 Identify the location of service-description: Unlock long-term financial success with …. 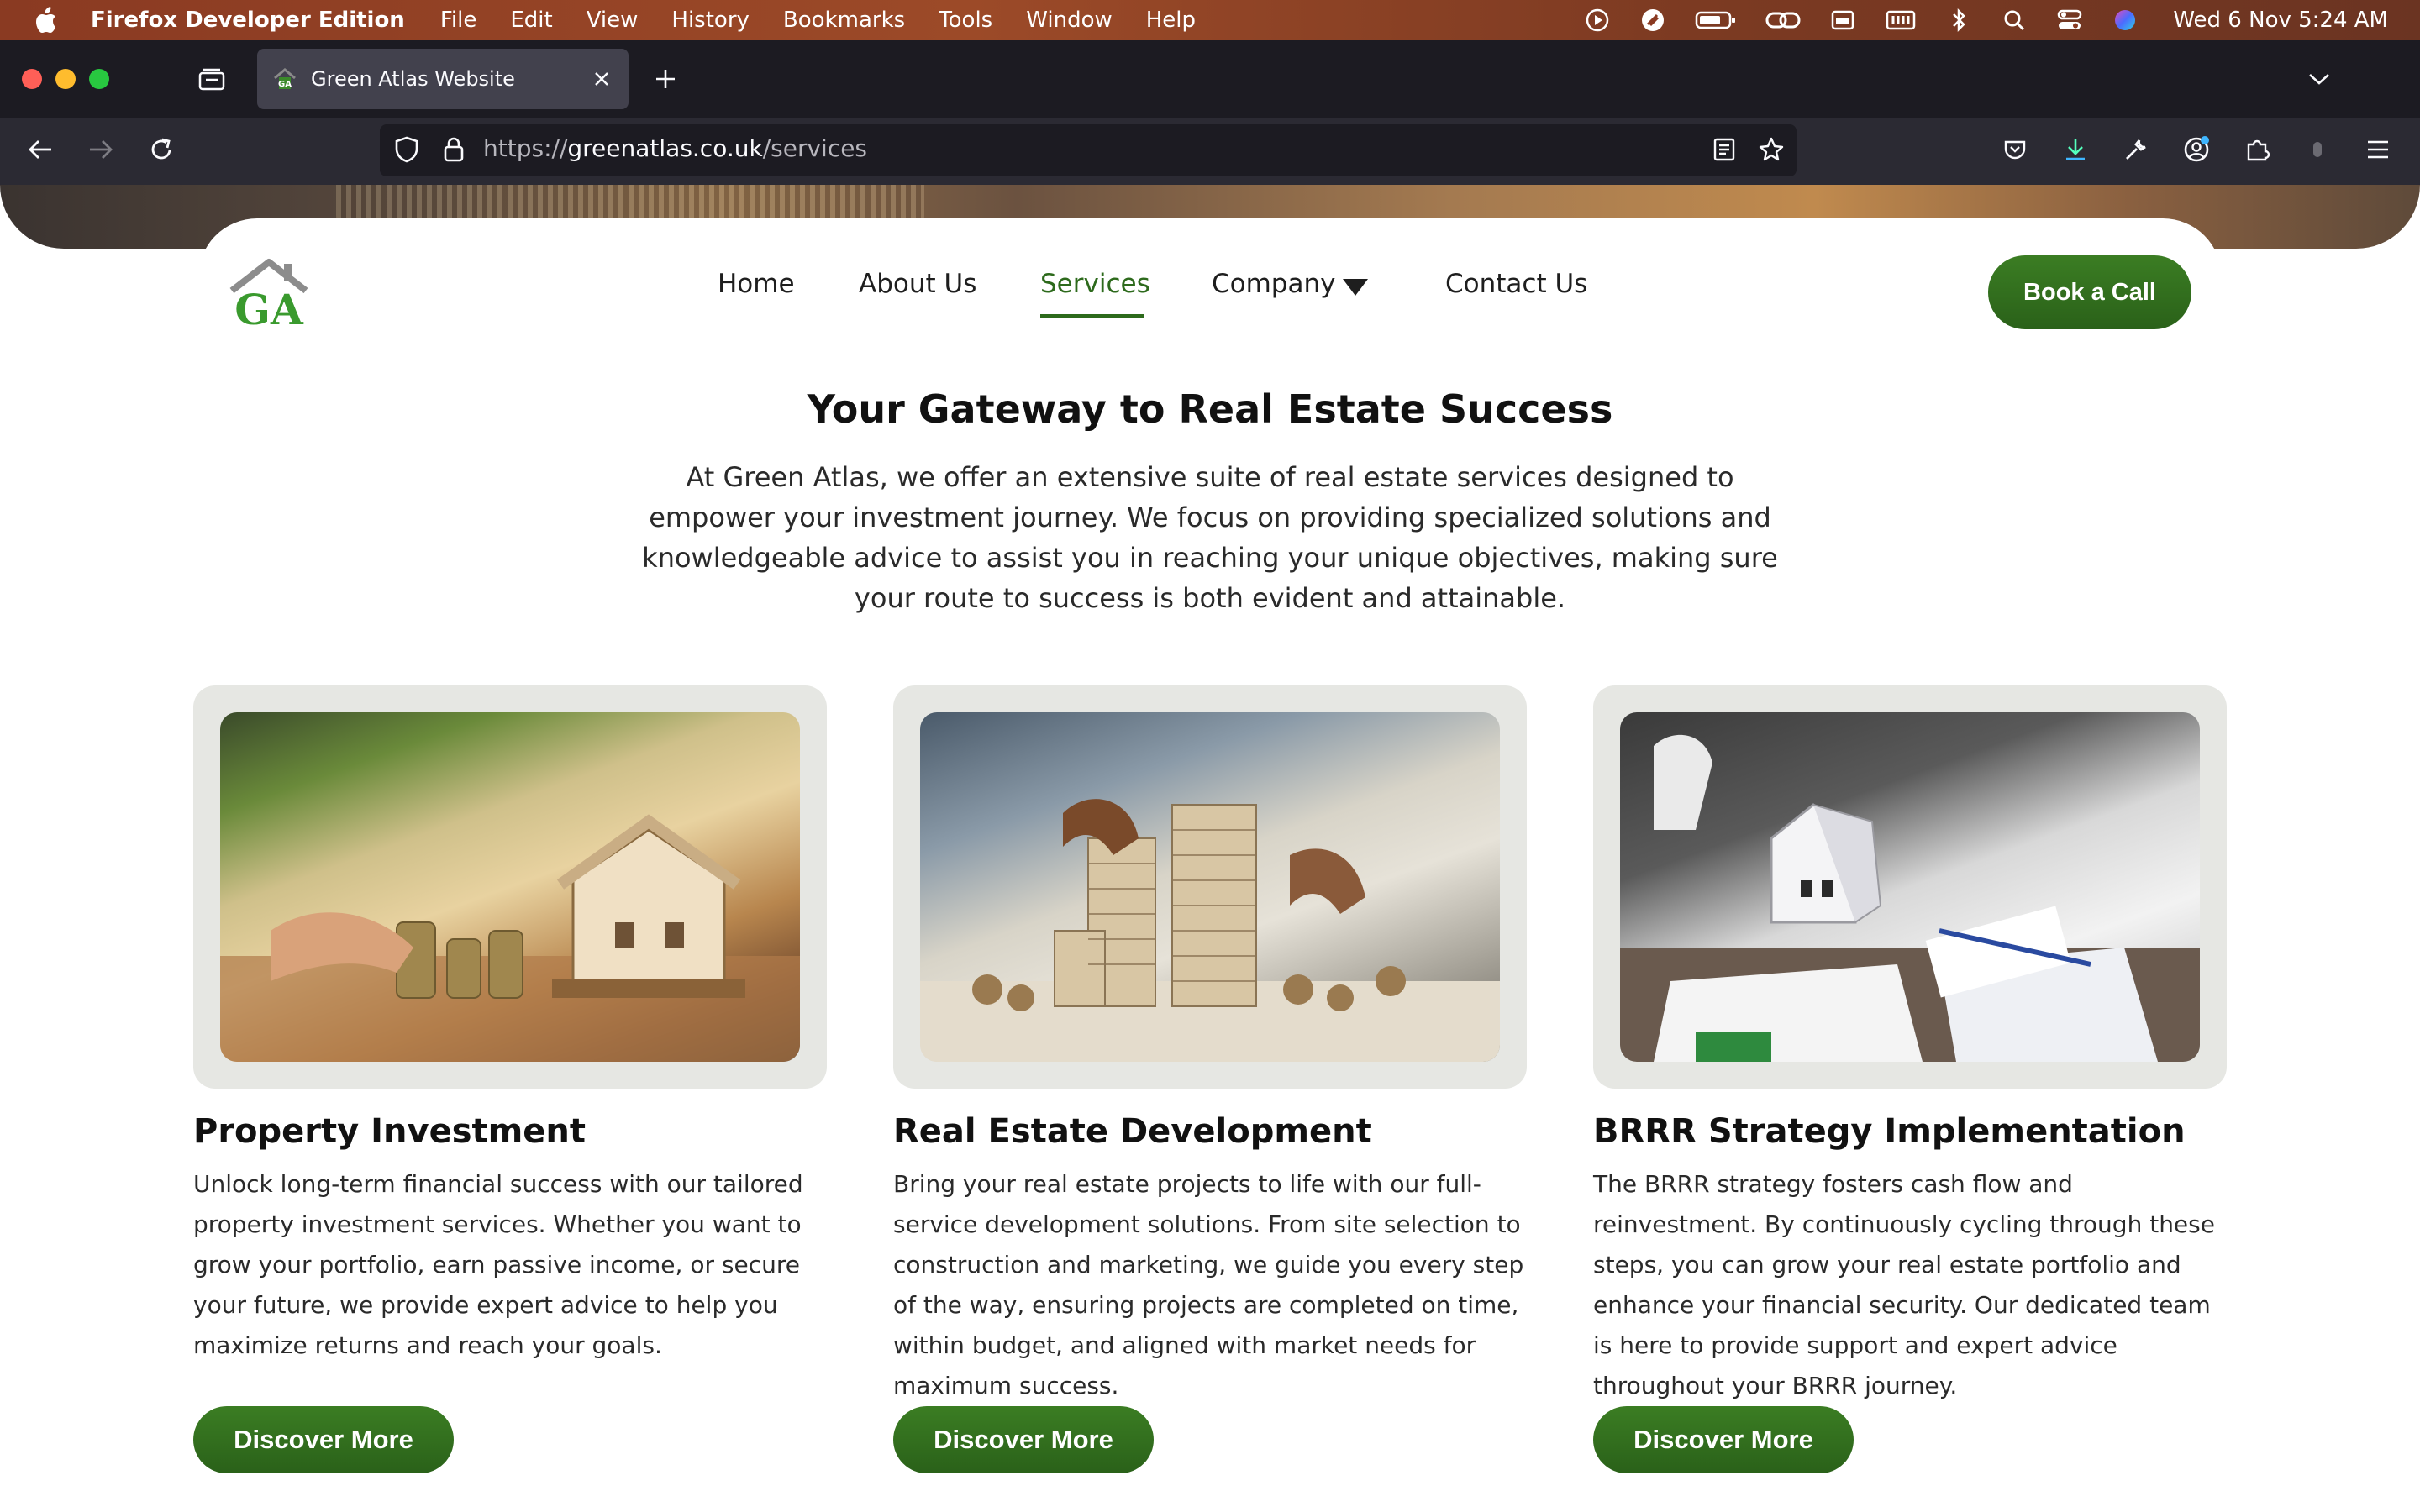
(498, 1264).